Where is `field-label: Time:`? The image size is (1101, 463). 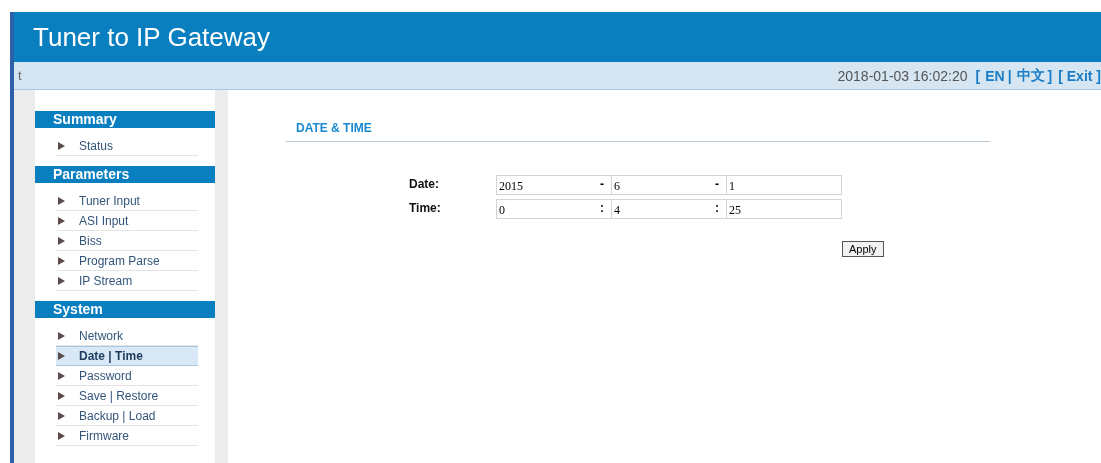
field-label: Time: is located at coordinates (425, 207).